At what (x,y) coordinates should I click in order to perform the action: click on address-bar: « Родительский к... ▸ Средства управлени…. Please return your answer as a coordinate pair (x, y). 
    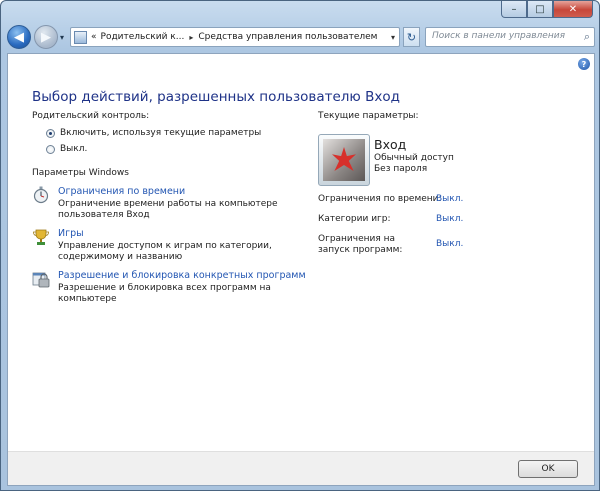
    Looking at the image, I should click on (235, 37).